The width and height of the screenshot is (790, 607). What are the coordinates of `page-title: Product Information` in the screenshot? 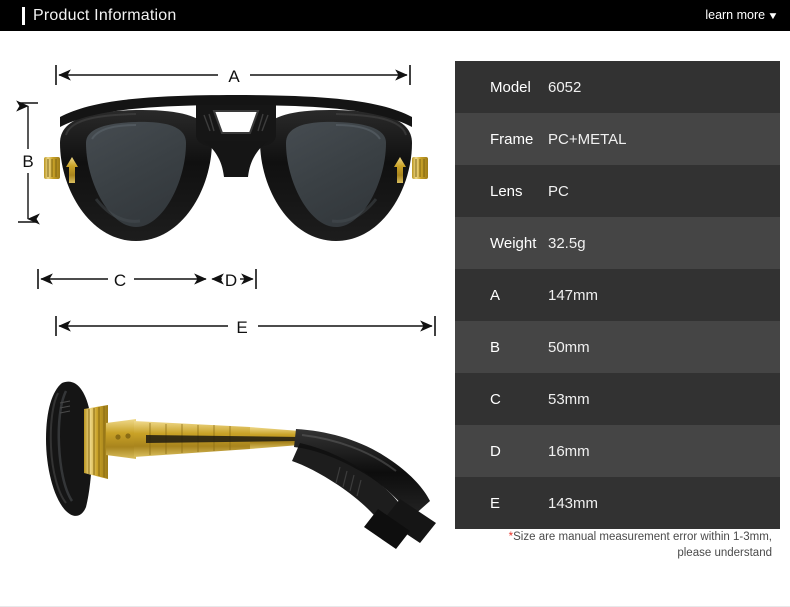 It's located at (105, 15).